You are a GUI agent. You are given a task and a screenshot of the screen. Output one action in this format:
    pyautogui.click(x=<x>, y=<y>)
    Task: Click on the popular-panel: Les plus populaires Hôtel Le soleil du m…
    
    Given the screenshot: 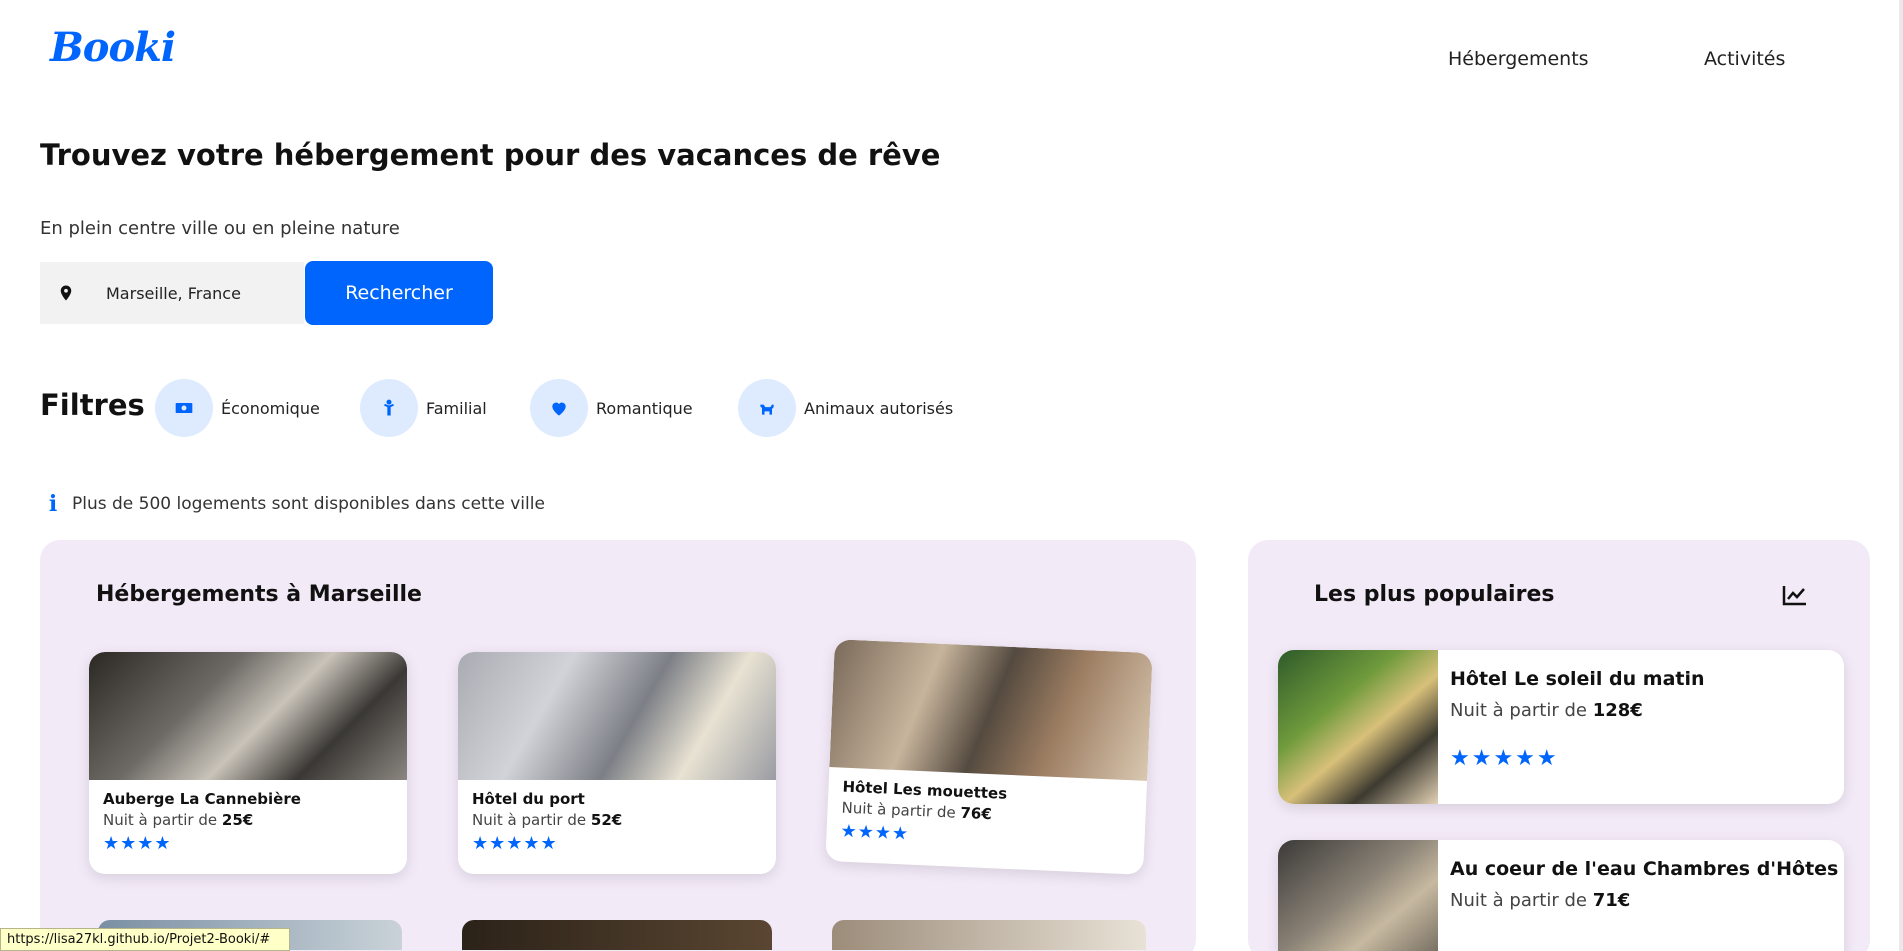 What is the action you would take?
    pyautogui.click(x=1559, y=745)
    